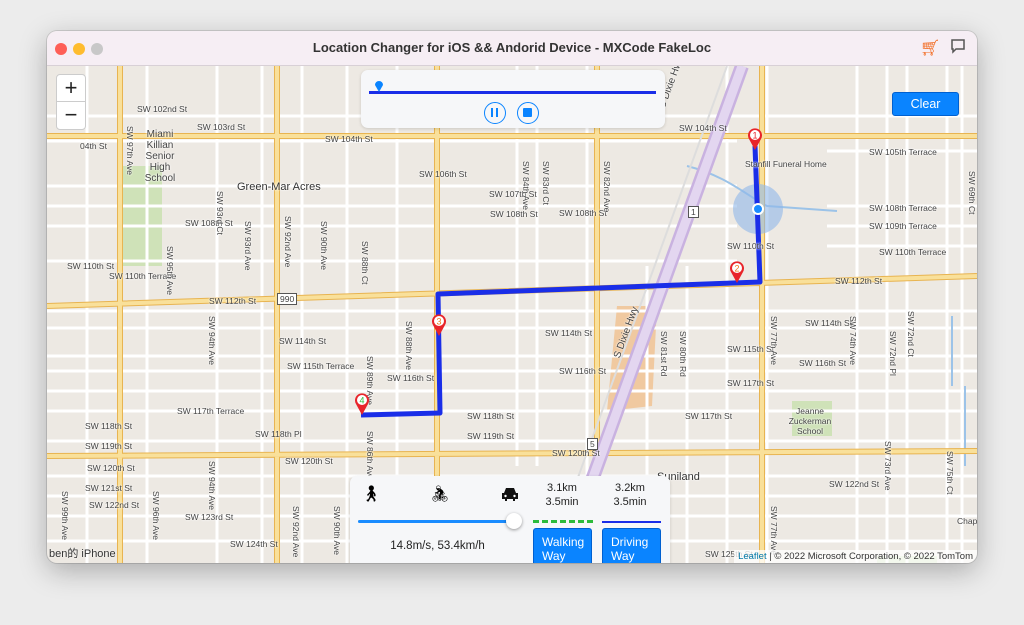  I want to click on stop-button, so click(528, 113).